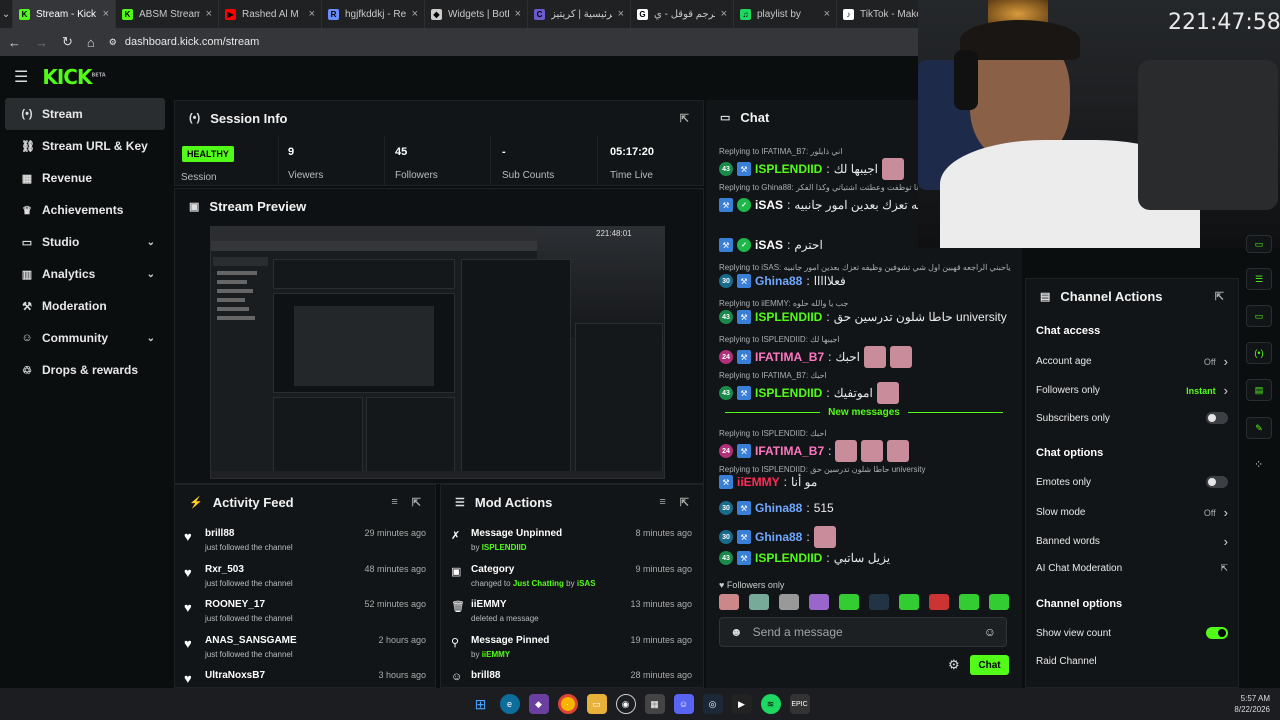 This screenshot has height=720, width=1280. What do you see at coordinates (1259, 428) in the screenshot?
I see `rail-tools-button: ✎` at bounding box center [1259, 428].